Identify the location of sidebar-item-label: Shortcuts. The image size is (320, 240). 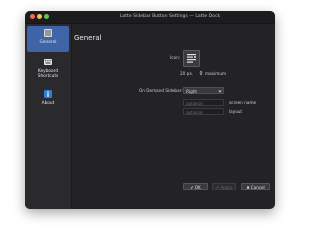
(48, 76).